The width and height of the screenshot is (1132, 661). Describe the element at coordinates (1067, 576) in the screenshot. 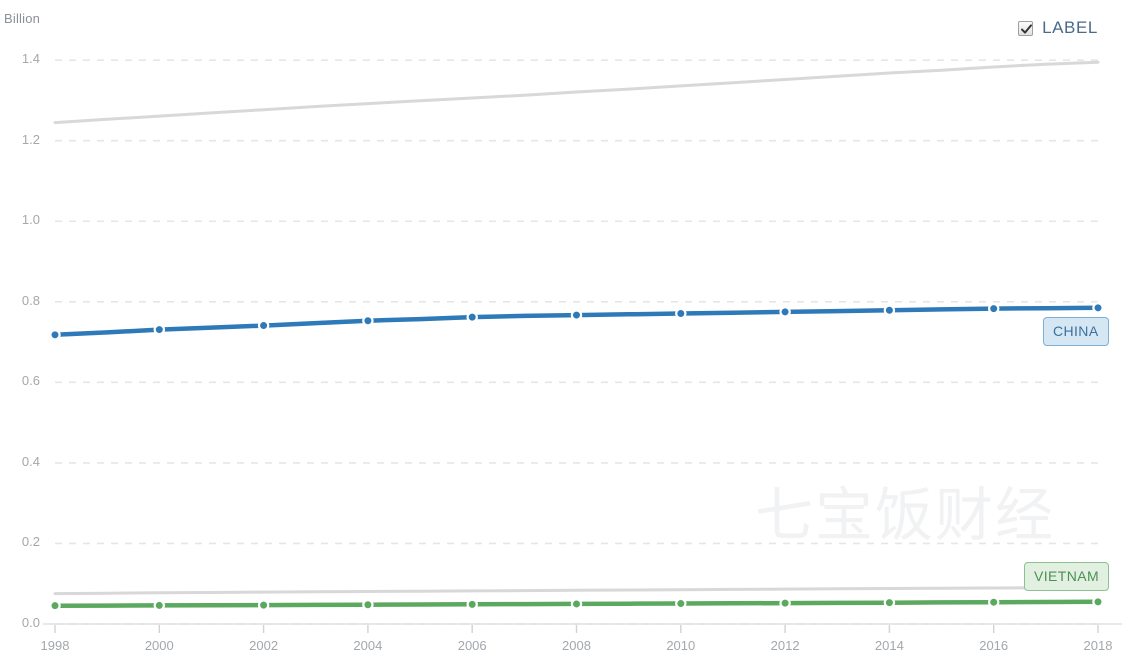

I see `series-label-vietnam: VIETNAM` at that location.